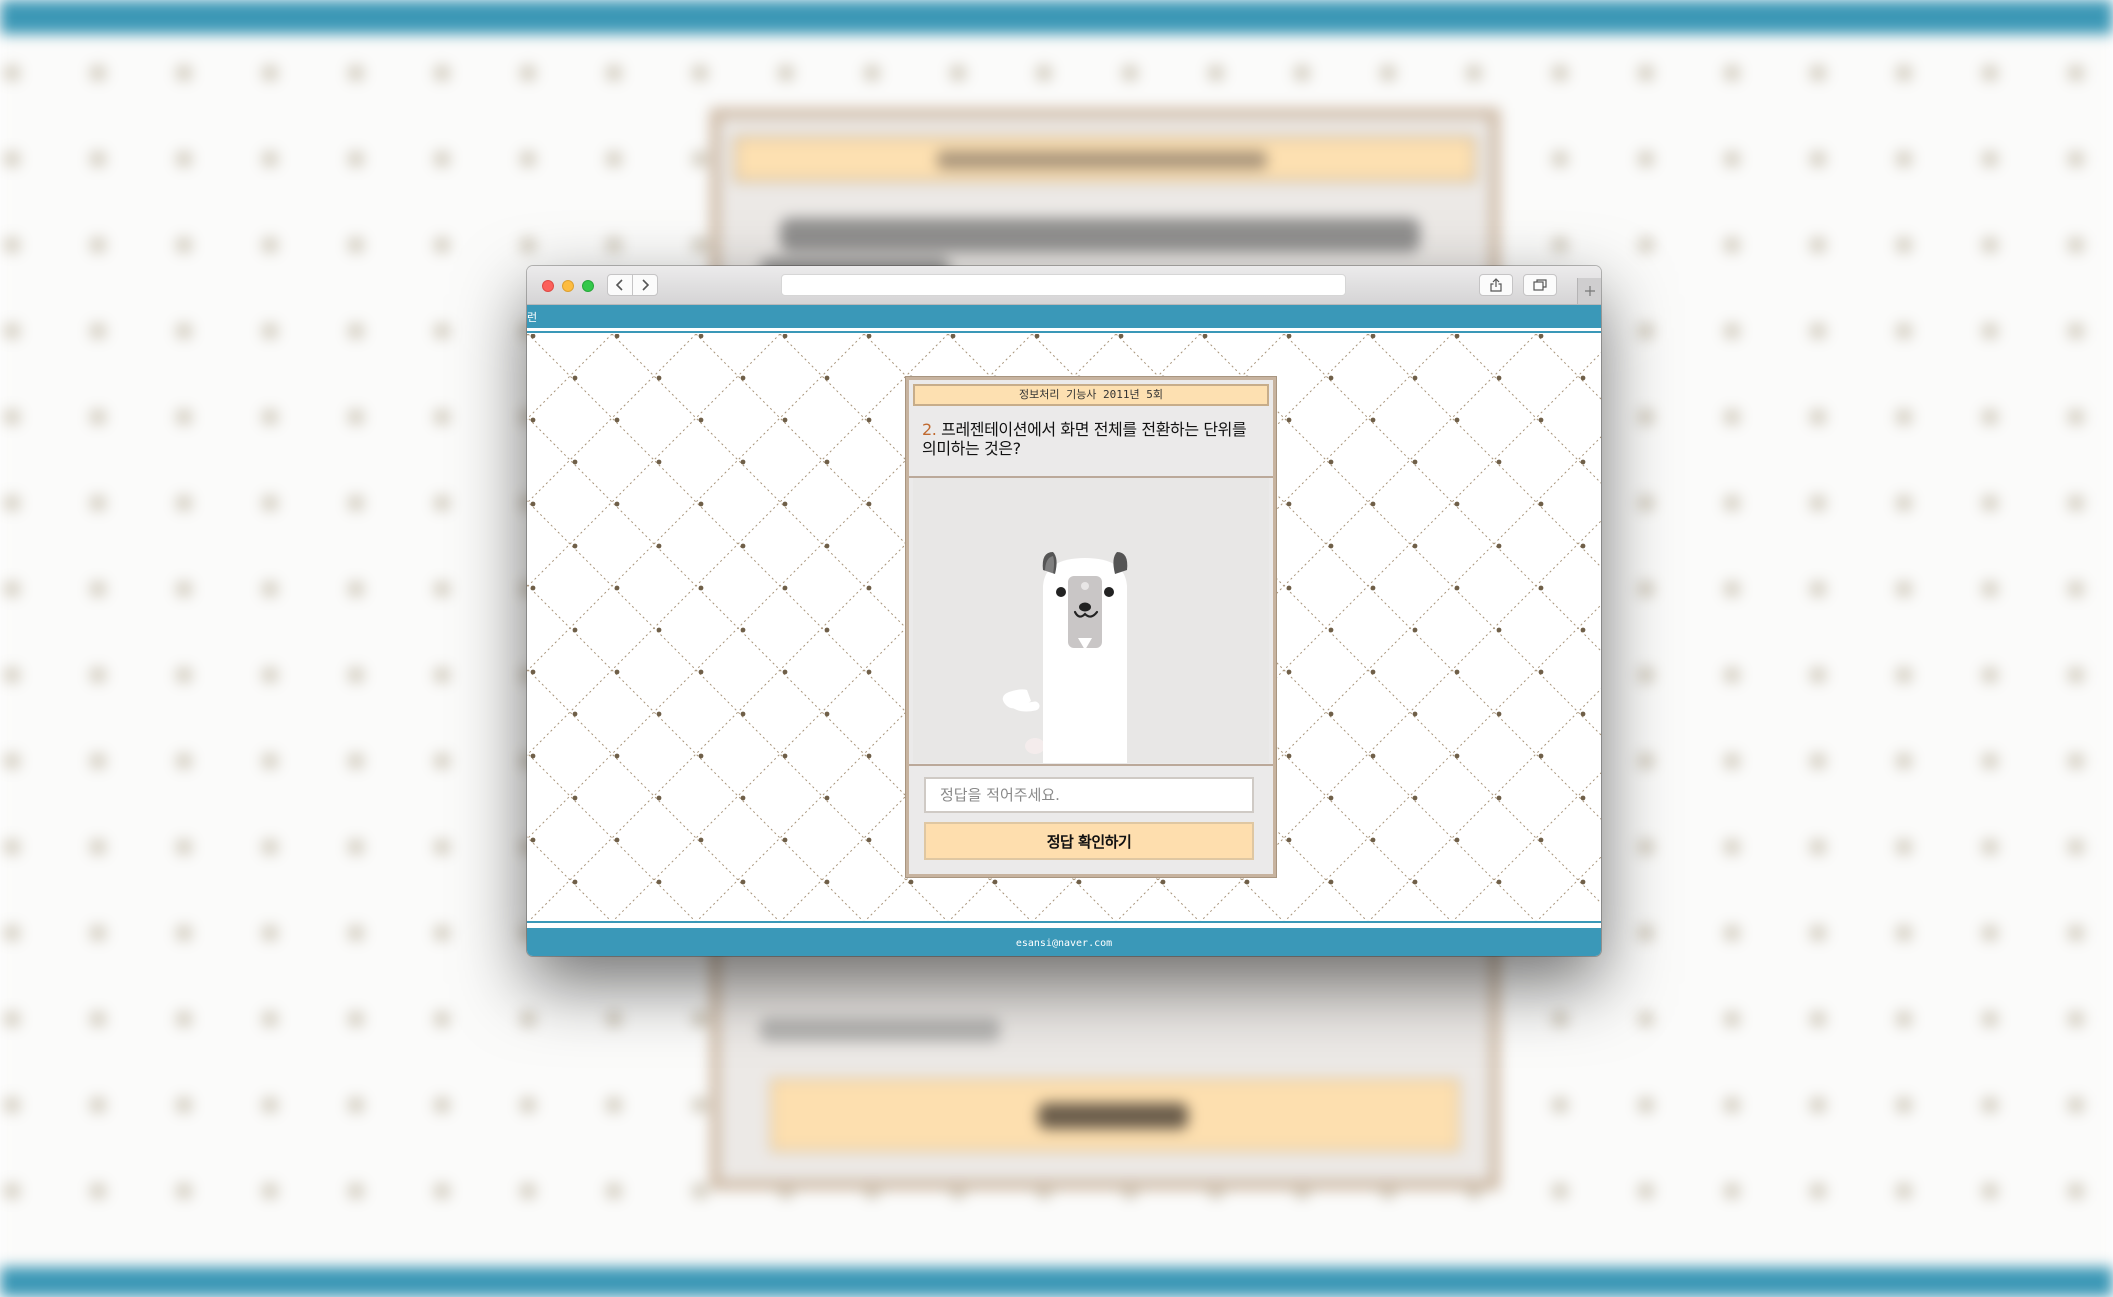 The width and height of the screenshot is (2113, 1297). I want to click on browser-toolbar, so click(1064, 285).